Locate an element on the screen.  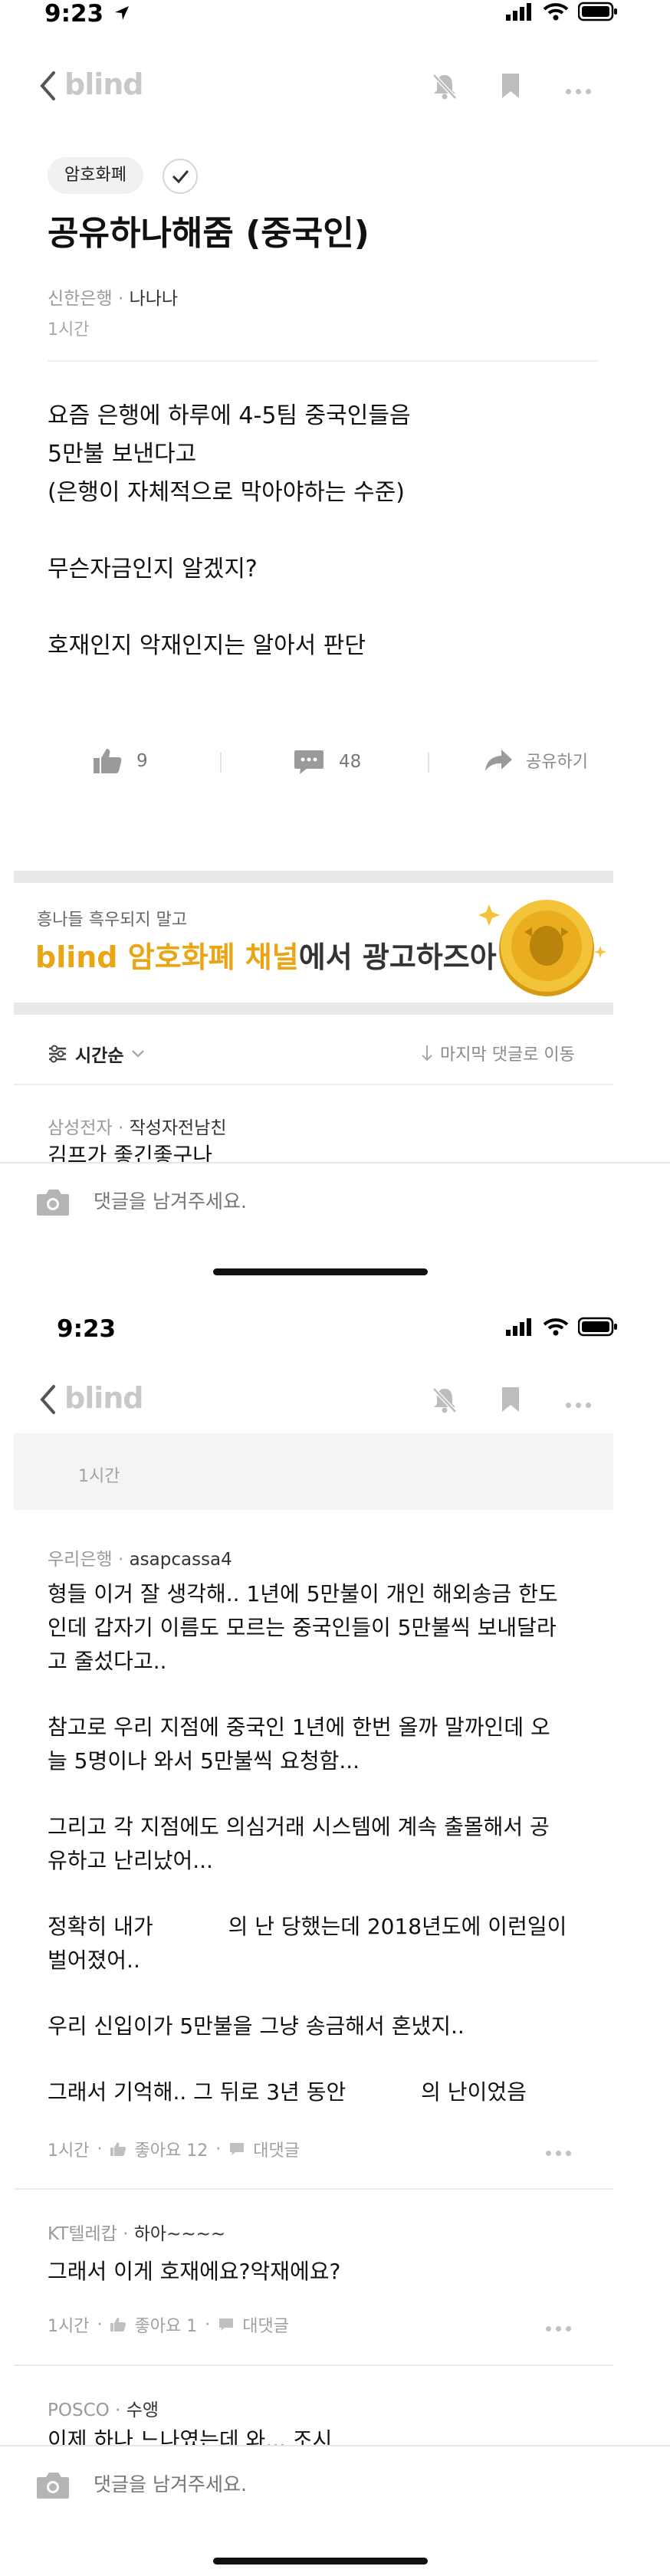
peek-nickname: 수앵 is located at coordinates (142, 2410).